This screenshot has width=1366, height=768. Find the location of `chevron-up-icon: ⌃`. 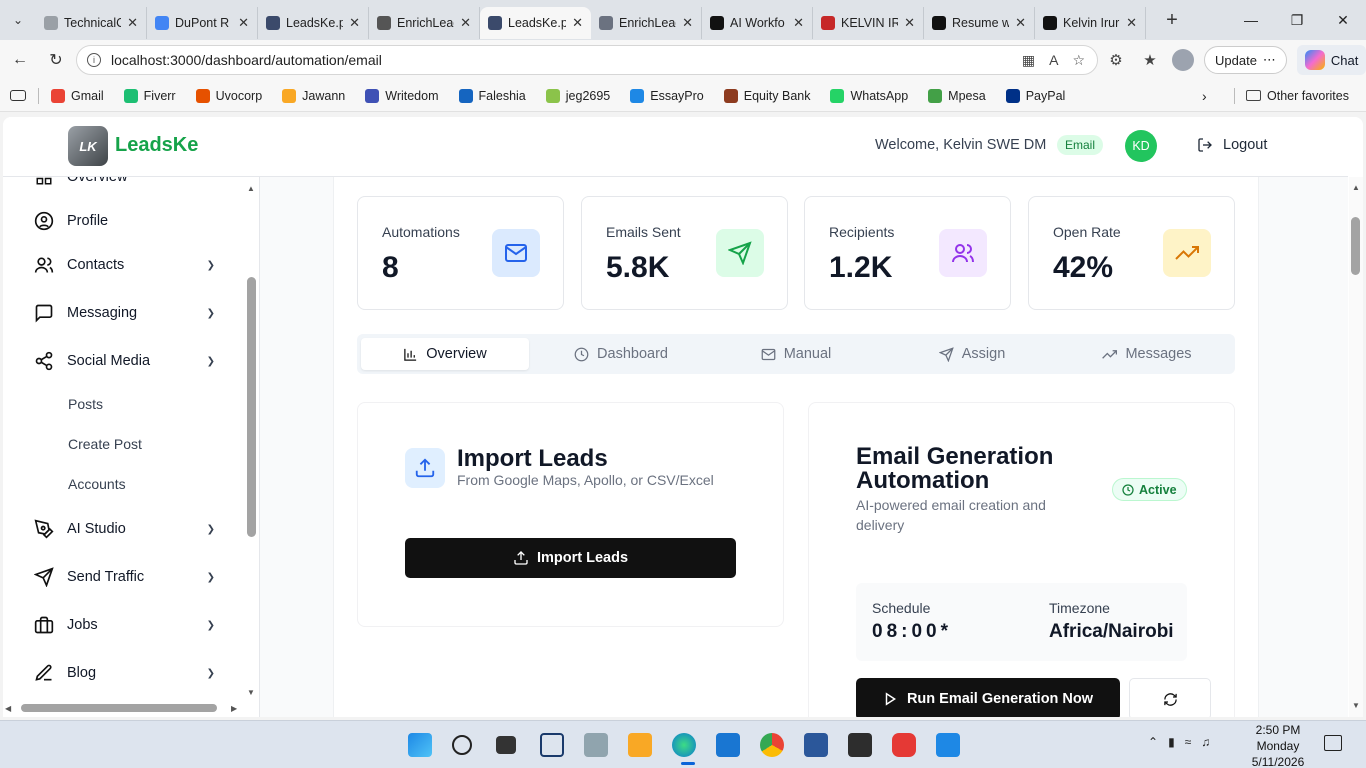

chevron-up-icon: ⌃ is located at coordinates (1153, 742).